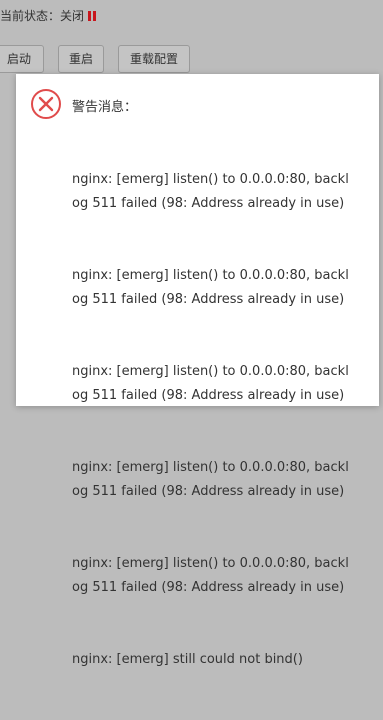 The height and width of the screenshot is (720, 383). I want to click on dialog-title: 警告消息：, so click(105, 107).